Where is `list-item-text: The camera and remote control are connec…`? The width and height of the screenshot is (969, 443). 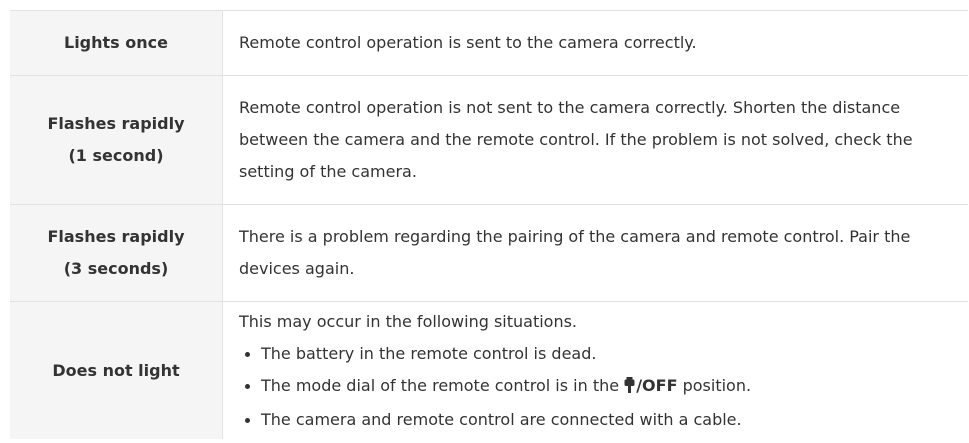
list-item-text: The camera and remote control are connec… is located at coordinates (501, 419).